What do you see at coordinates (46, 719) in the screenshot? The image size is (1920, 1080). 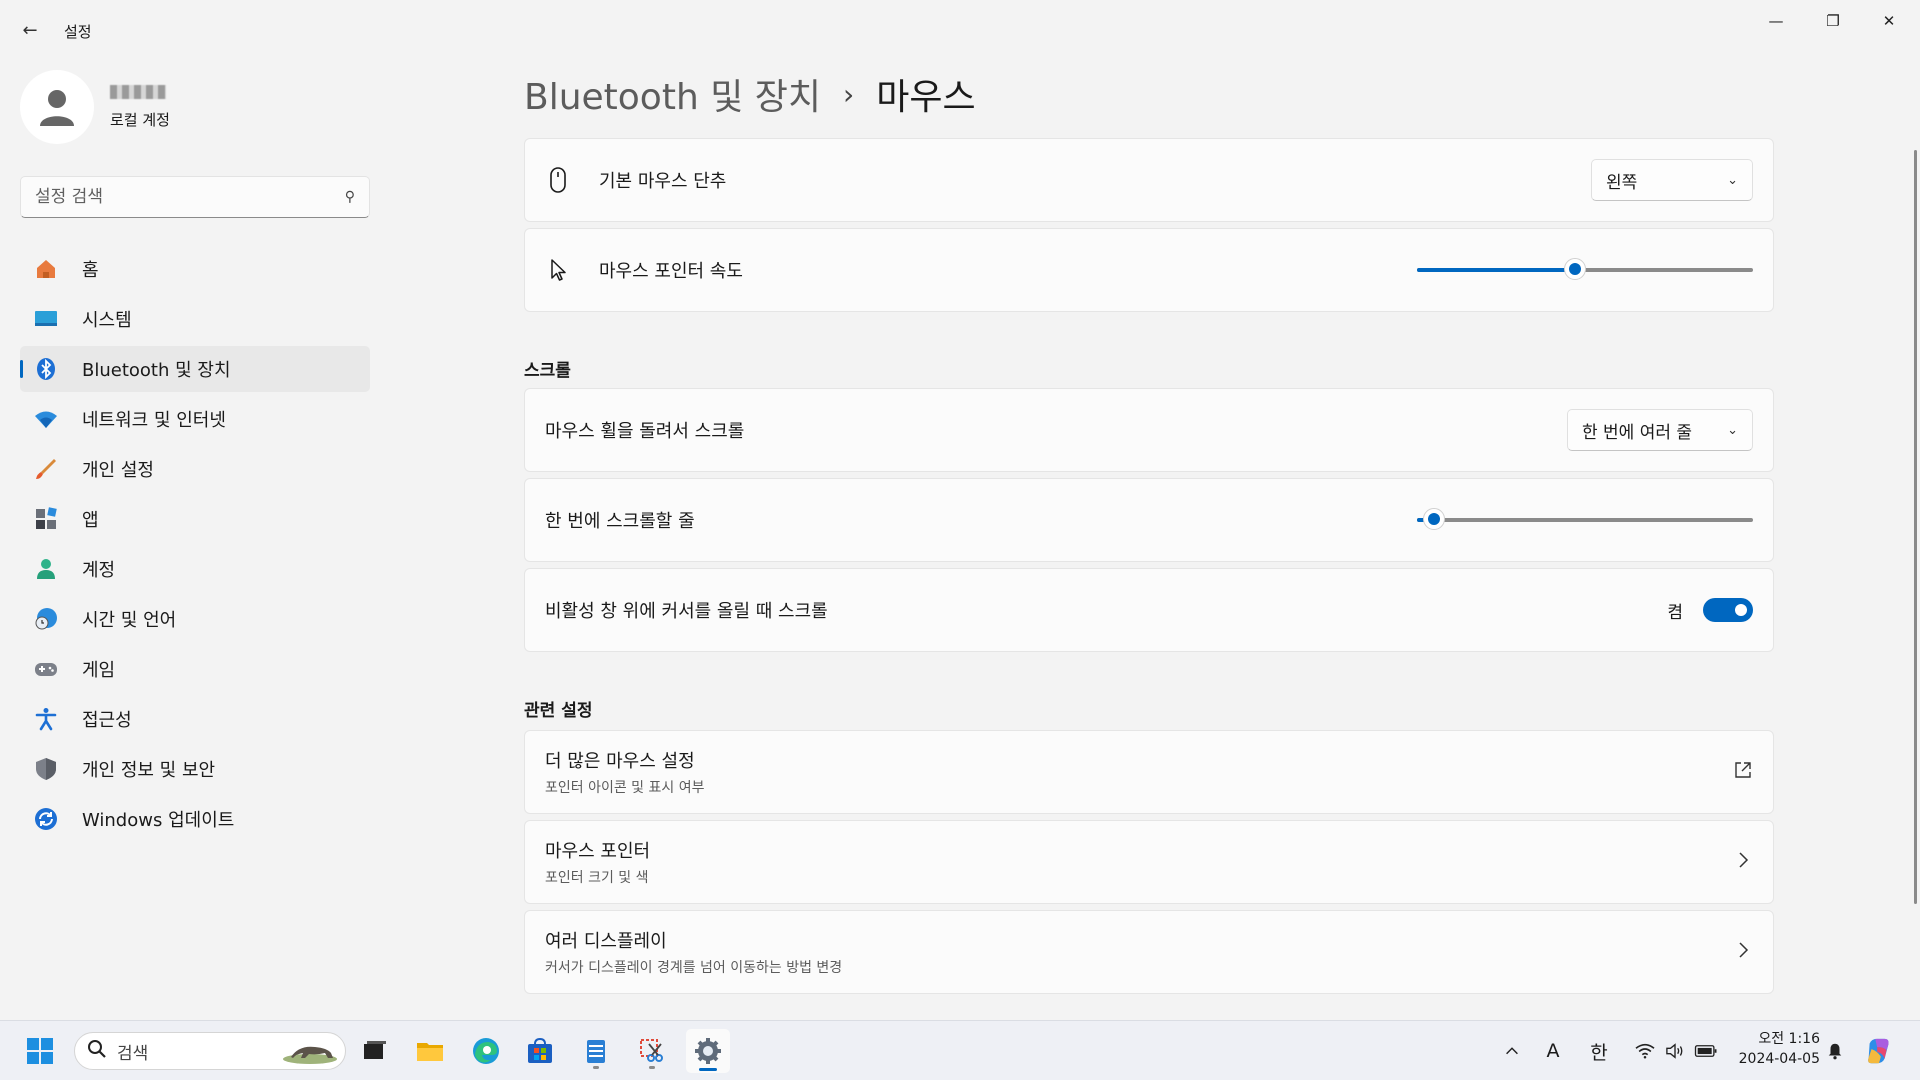 I see `accessibility-icon` at bounding box center [46, 719].